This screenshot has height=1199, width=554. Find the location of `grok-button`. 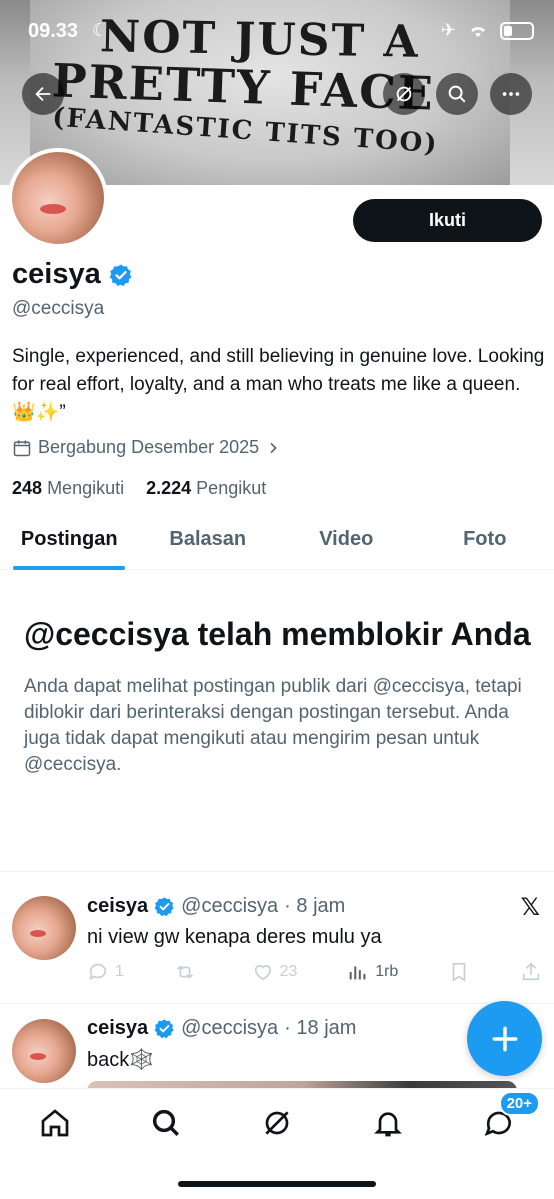

grok-button is located at coordinates (404, 94).